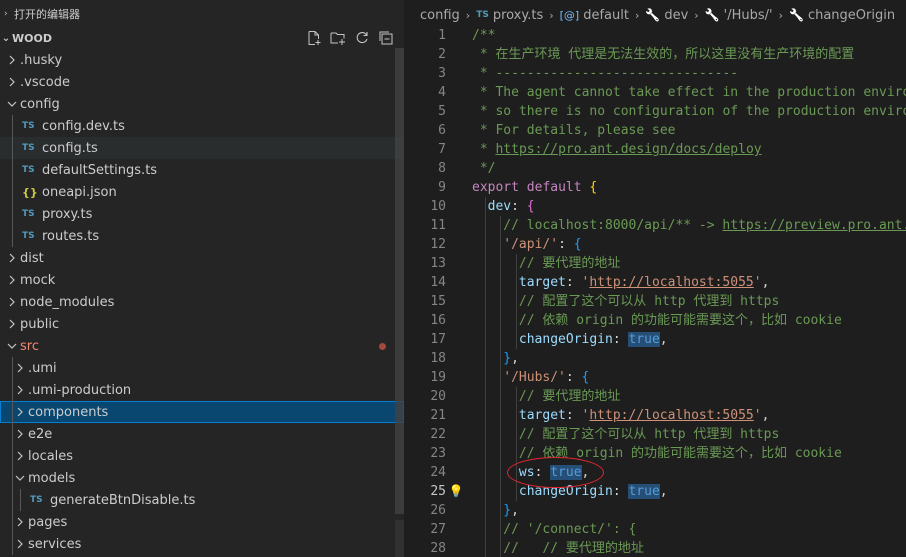 The width and height of the screenshot is (906, 557). Describe the element at coordinates (655, 358) in the screenshot. I see `code-line: 18},` at that location.